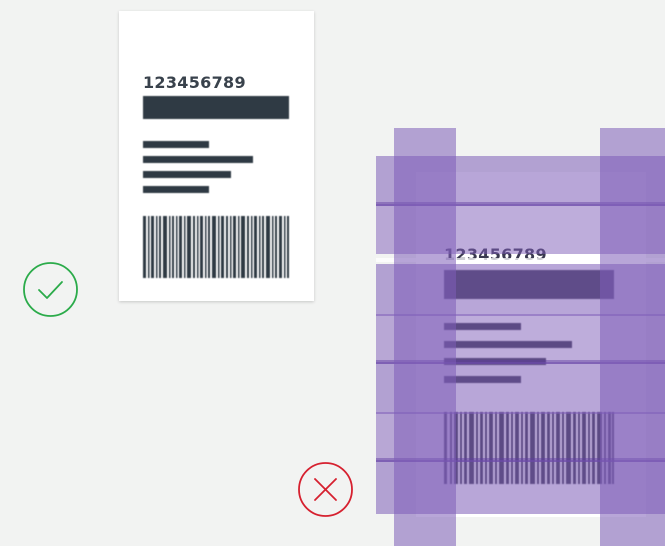 The width and height of the screenshot is (665, 546). Describe the element at coordinates (216, 247) in the screenshot. I see `barcode` at that location.